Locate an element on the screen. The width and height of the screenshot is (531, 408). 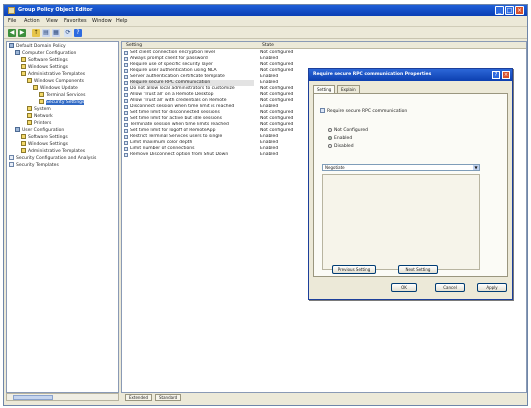
tree-item: System is located at coordinates (39, 109).